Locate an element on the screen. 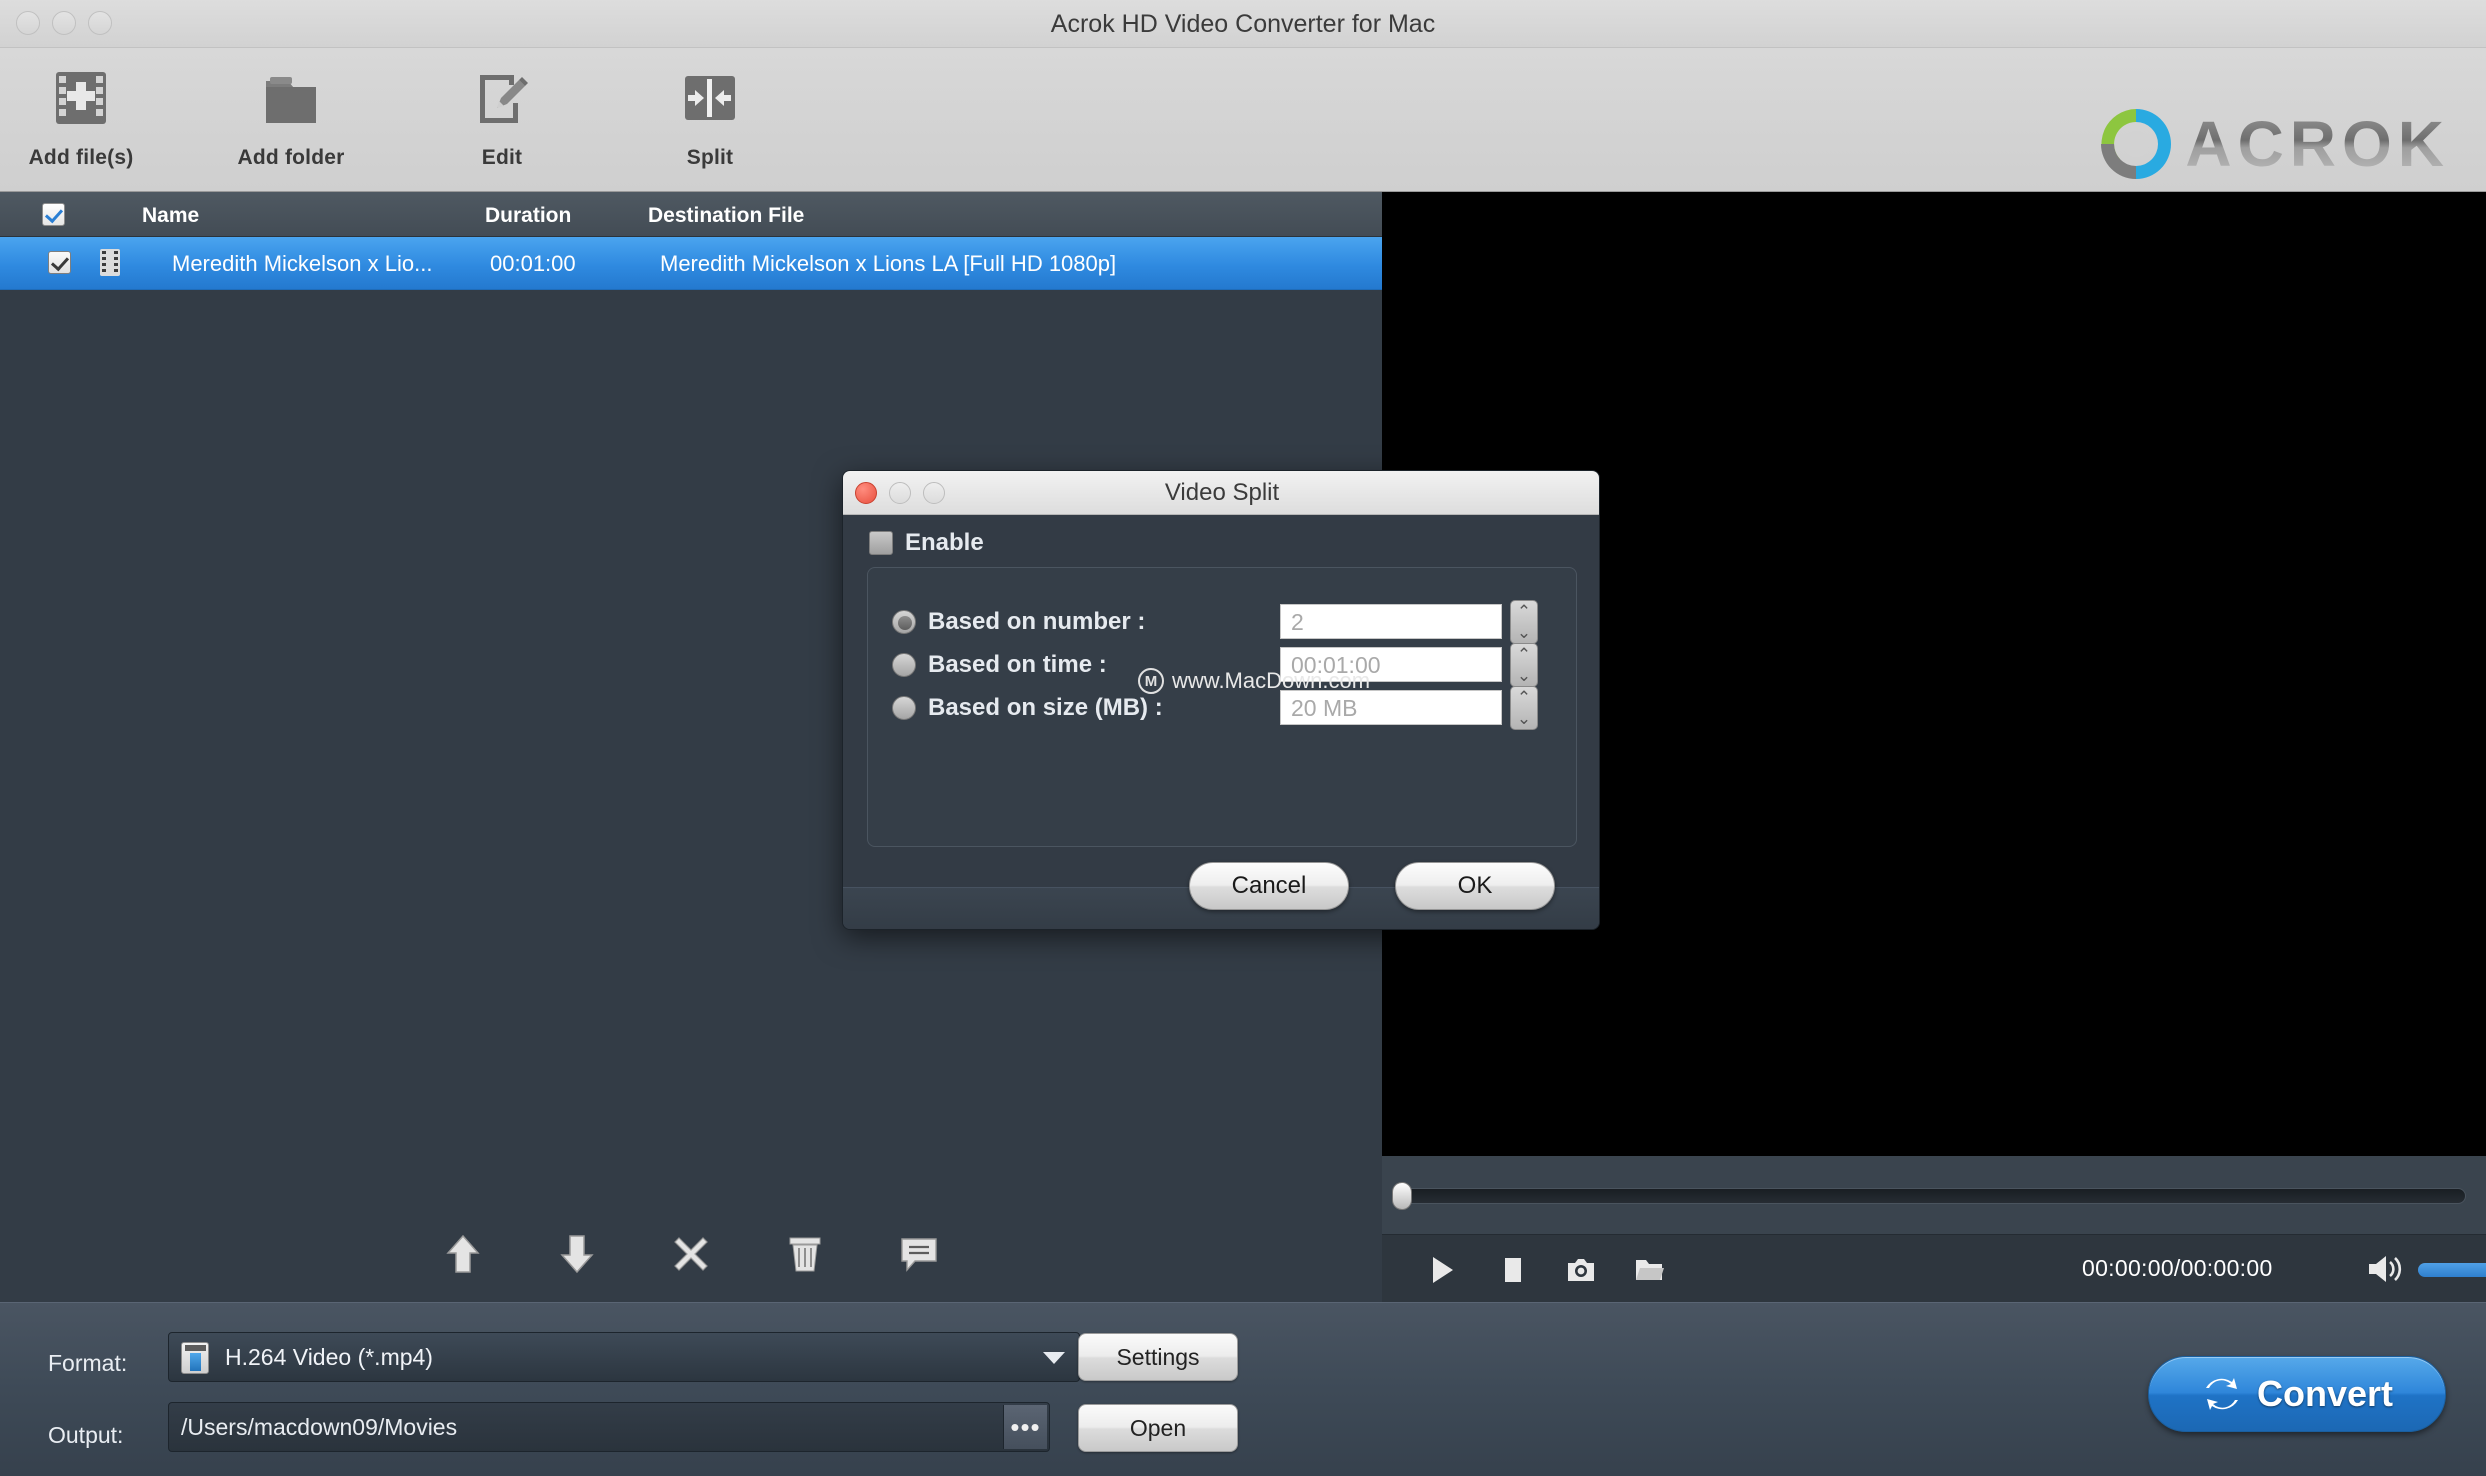 The image size is (2486, 1476). label-based-on-number: Based on number : is located at coordinates (1037, 621).